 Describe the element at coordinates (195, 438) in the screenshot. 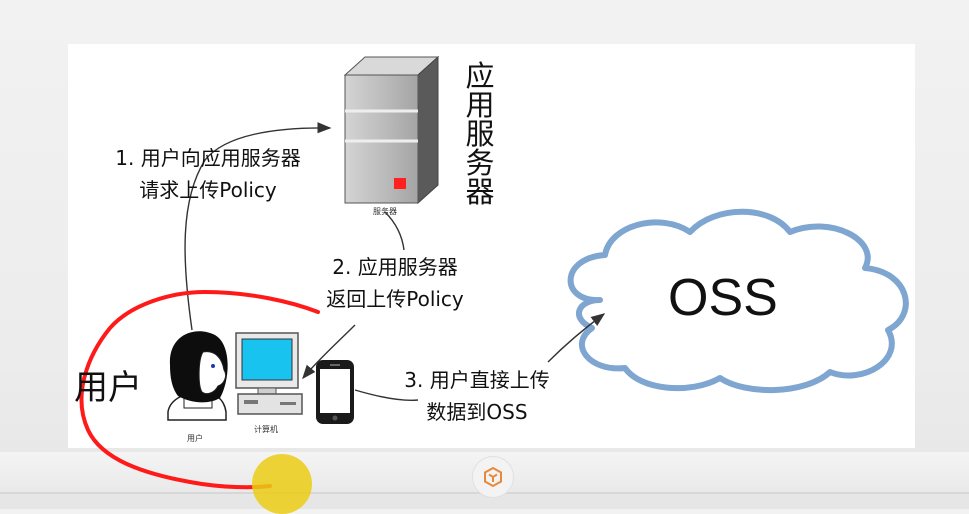

I see `user-caption: 用户` at that location.